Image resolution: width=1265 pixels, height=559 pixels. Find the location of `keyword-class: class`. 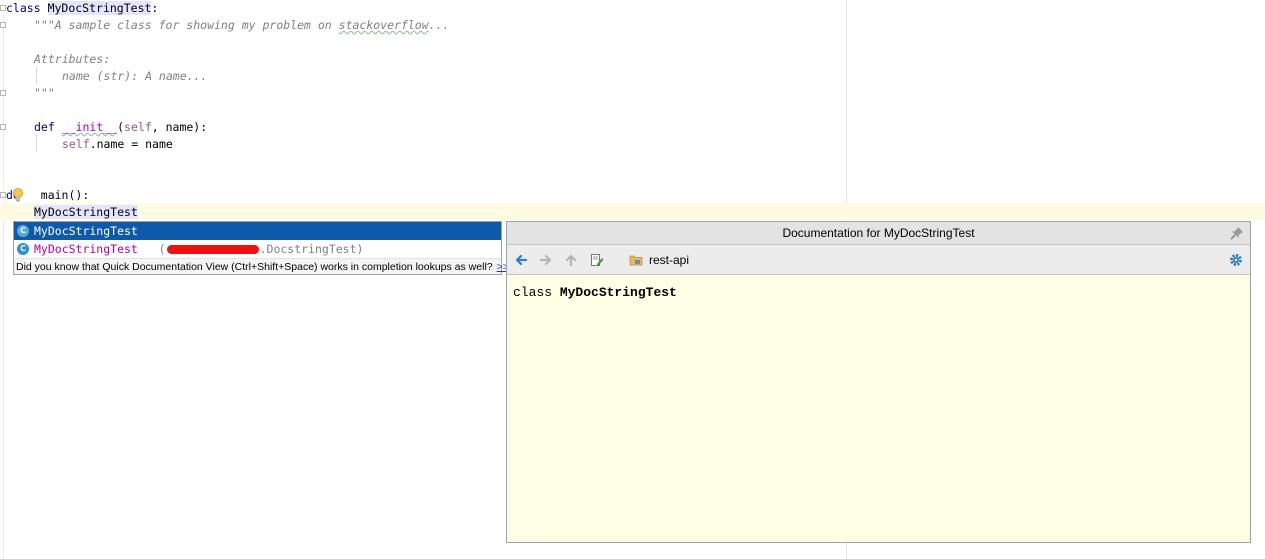

keyword-class: class is located at coordinates (23, 8).